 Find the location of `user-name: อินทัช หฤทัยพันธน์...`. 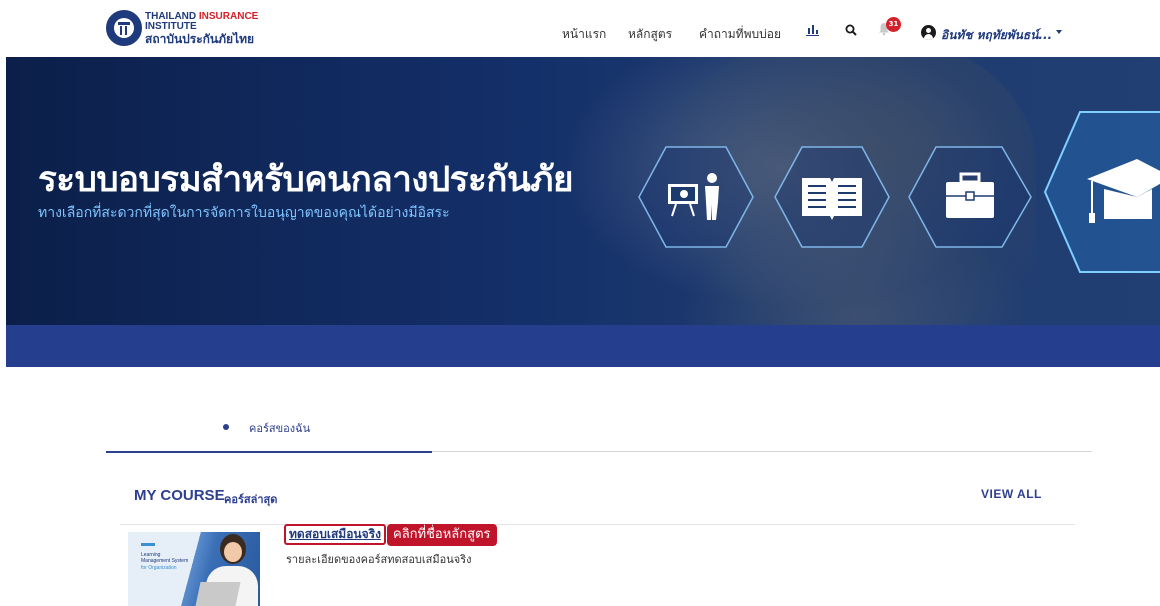

user-name: อินทัช หฤทัยพันธน์... is located at coordinates (996, 35).